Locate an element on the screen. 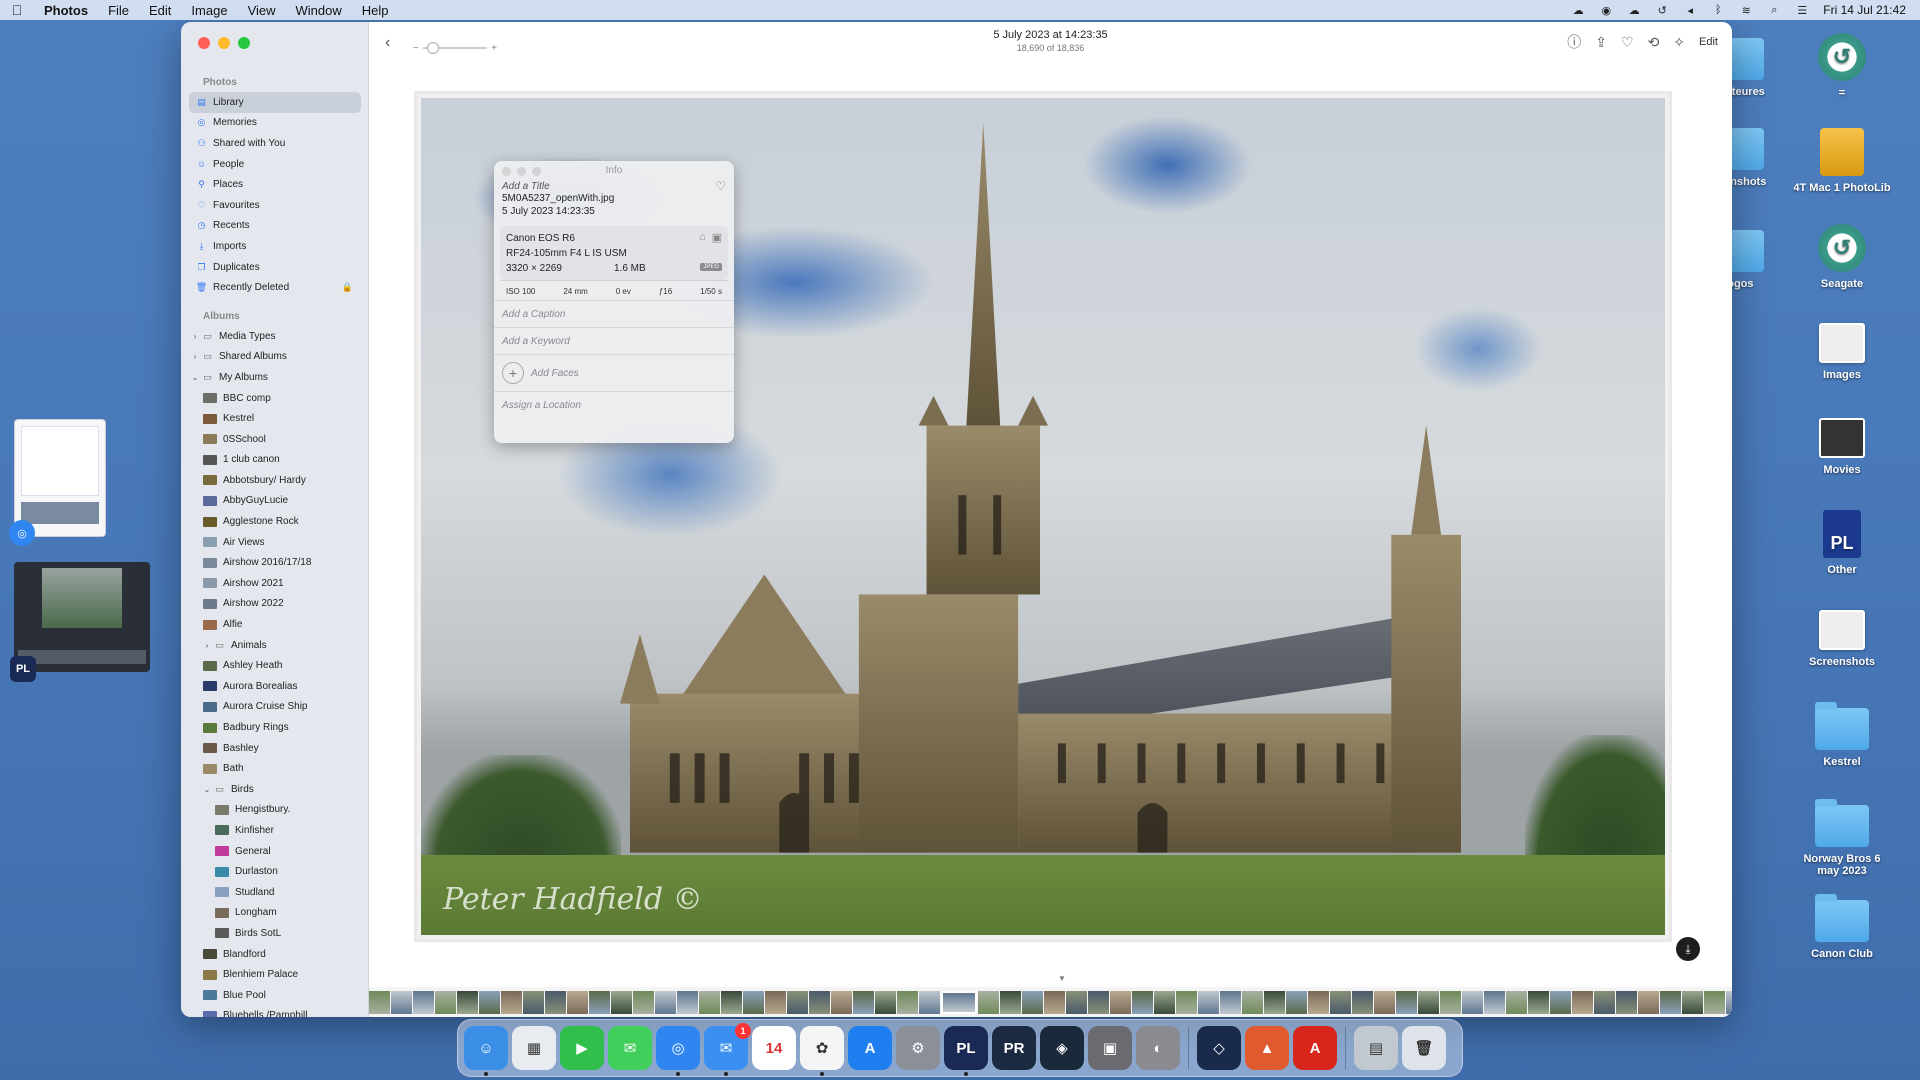 The width and height of the screenshot is (1920, 1080). disclosure-chevron-down-icon: ⌄ is located at coordinates (207, 789).